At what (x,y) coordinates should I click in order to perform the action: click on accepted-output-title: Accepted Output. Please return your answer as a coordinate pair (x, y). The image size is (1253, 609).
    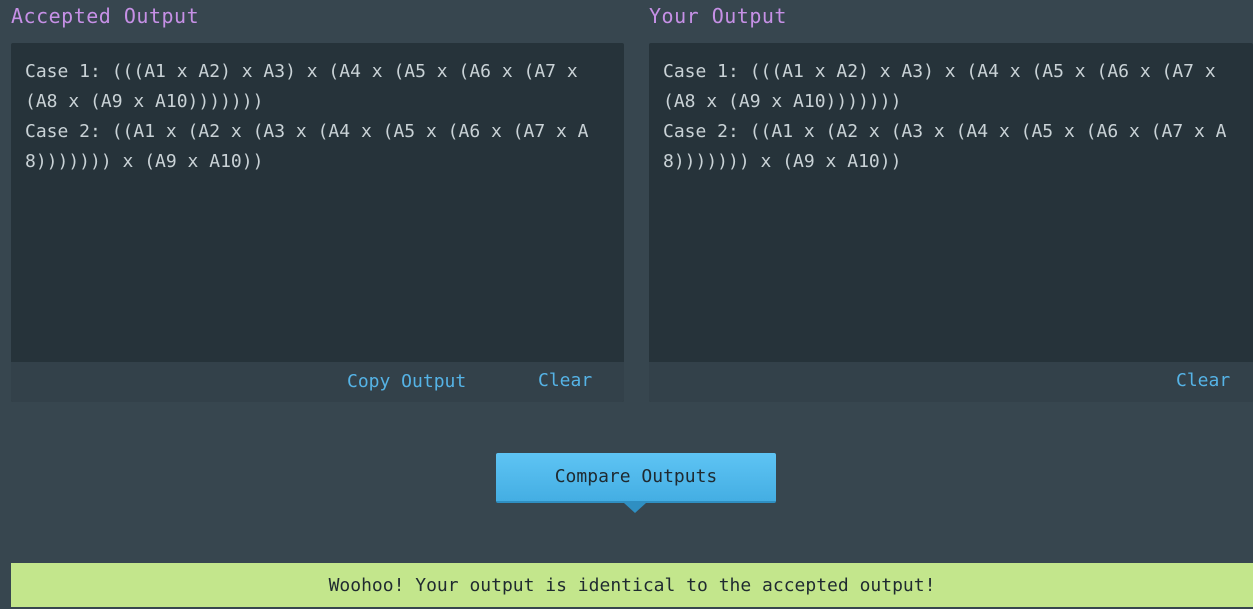
    Looking at the image, I should click on (105, 16).